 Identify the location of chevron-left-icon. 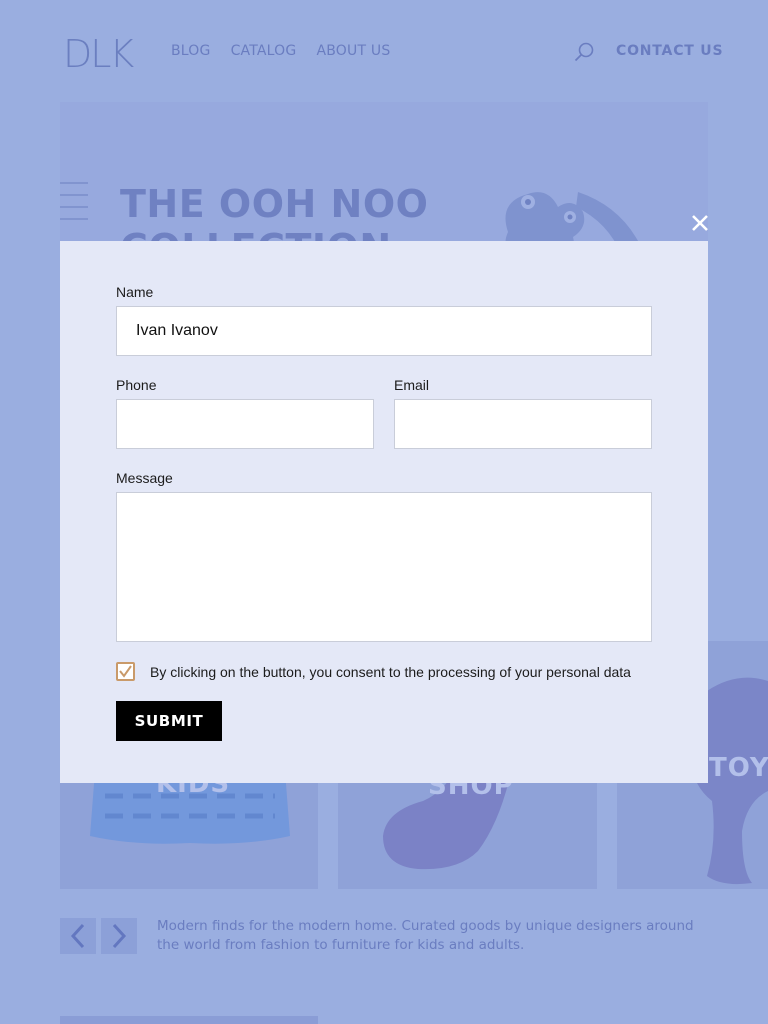
(77, 936).